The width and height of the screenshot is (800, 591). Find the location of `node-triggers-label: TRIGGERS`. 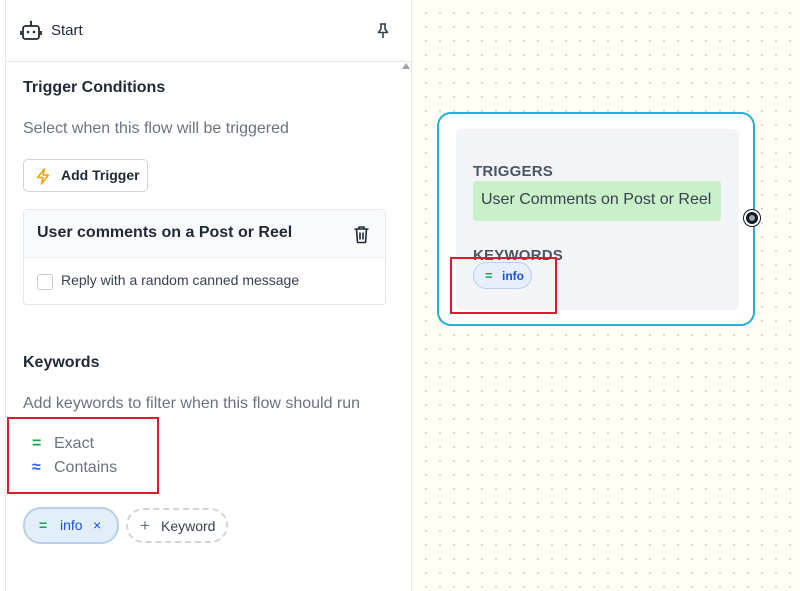

node-triggers-label: TRIGGERS is located at coordinates (513, 171).